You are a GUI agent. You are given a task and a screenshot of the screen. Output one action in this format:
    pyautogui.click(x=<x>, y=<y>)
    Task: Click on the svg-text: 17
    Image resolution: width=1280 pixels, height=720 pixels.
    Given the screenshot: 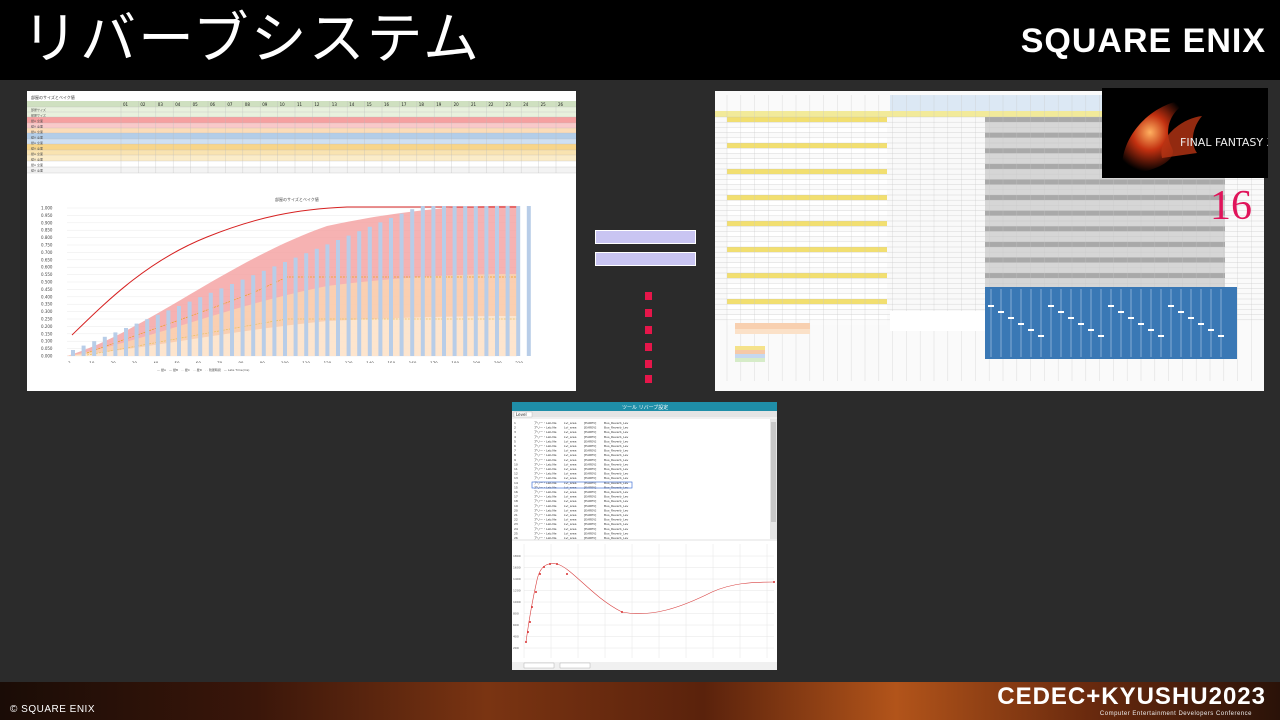 What is the action you would take?
    pyautogui.click(x=516, y=497)
    